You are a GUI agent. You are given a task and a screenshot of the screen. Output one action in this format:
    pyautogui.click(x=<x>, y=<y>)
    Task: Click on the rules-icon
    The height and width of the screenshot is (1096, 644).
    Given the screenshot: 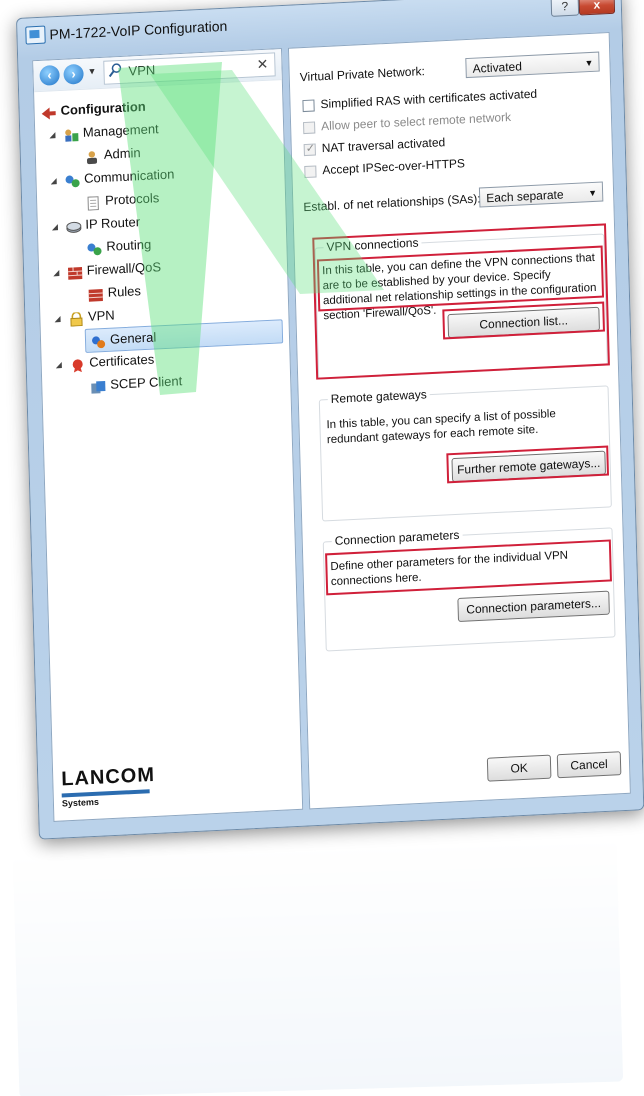 What is the action you would take?
    pyautogui.click(x=96, y=294)
    